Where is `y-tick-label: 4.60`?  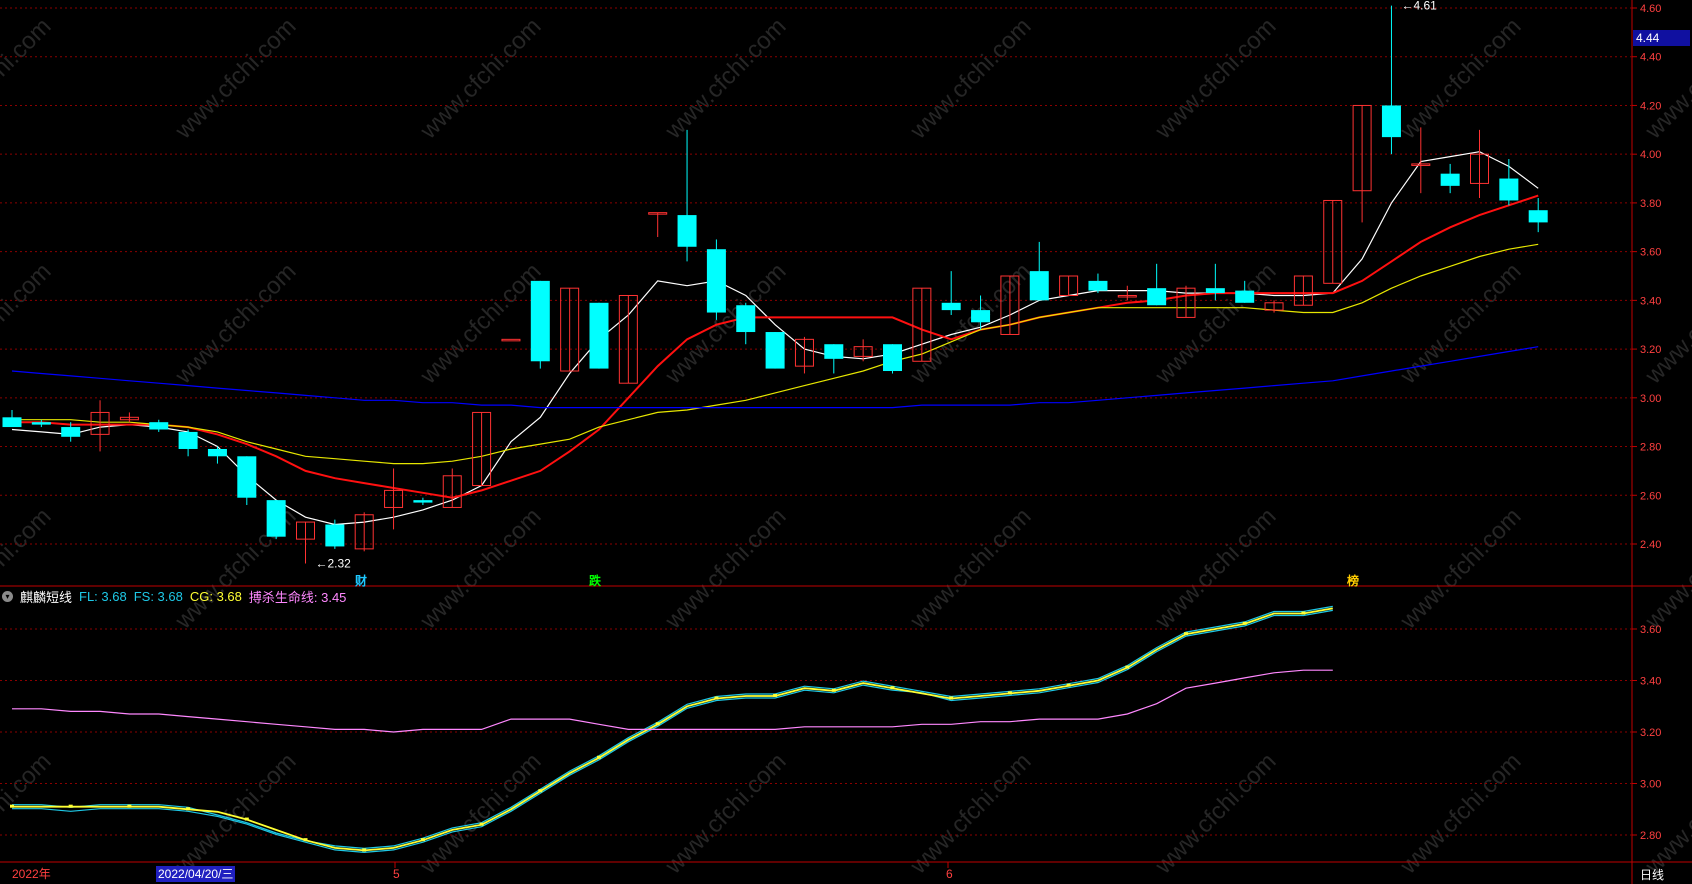
y-tick-label: 4.60 is located at coordinates (1650, 9).